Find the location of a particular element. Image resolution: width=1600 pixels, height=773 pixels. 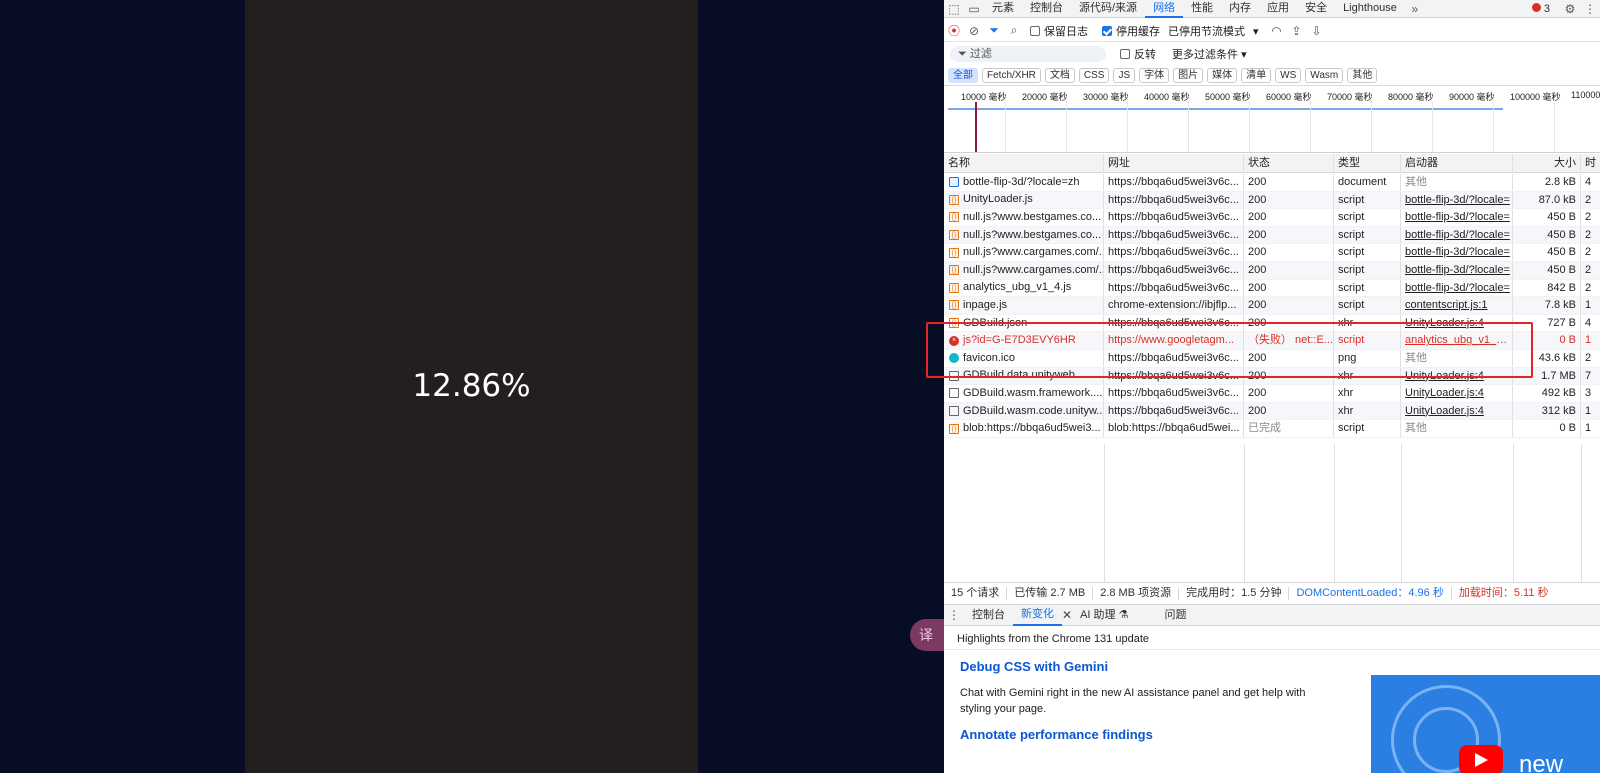

type-filter-chip: 清单 is located at coordinates (1256, 75).